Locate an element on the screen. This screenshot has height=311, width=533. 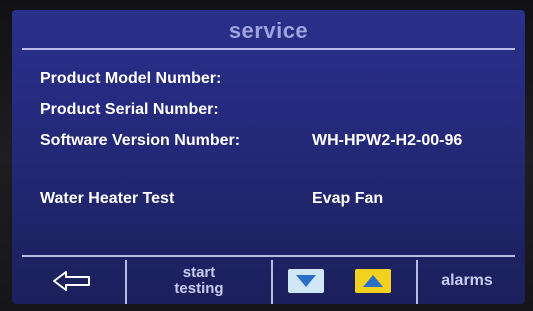
product-model-label: Product Model Number: is located at coordinates (131, 78).